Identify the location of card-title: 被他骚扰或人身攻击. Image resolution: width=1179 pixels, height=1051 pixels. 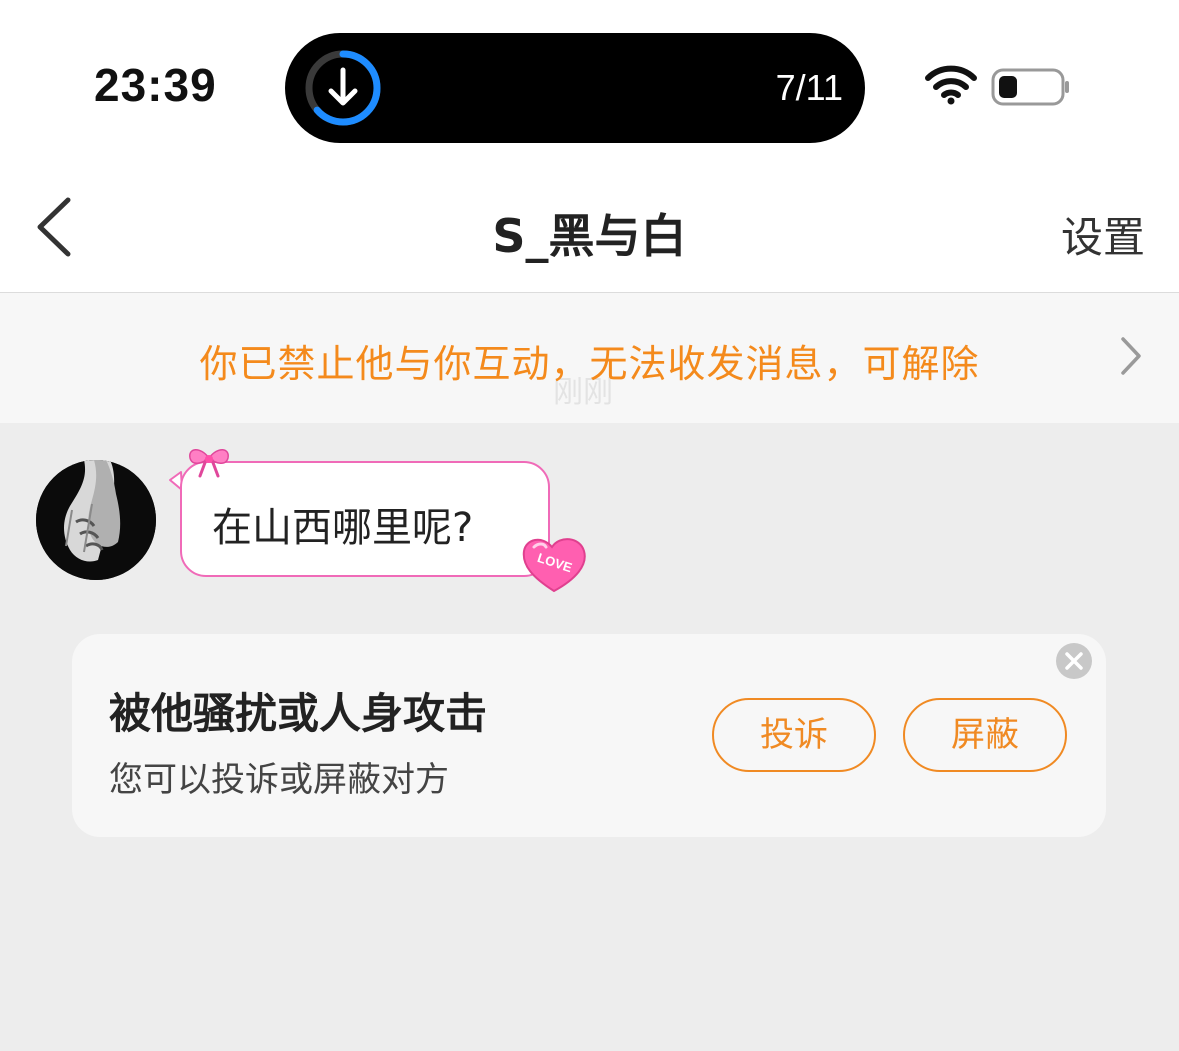
(298, 713).